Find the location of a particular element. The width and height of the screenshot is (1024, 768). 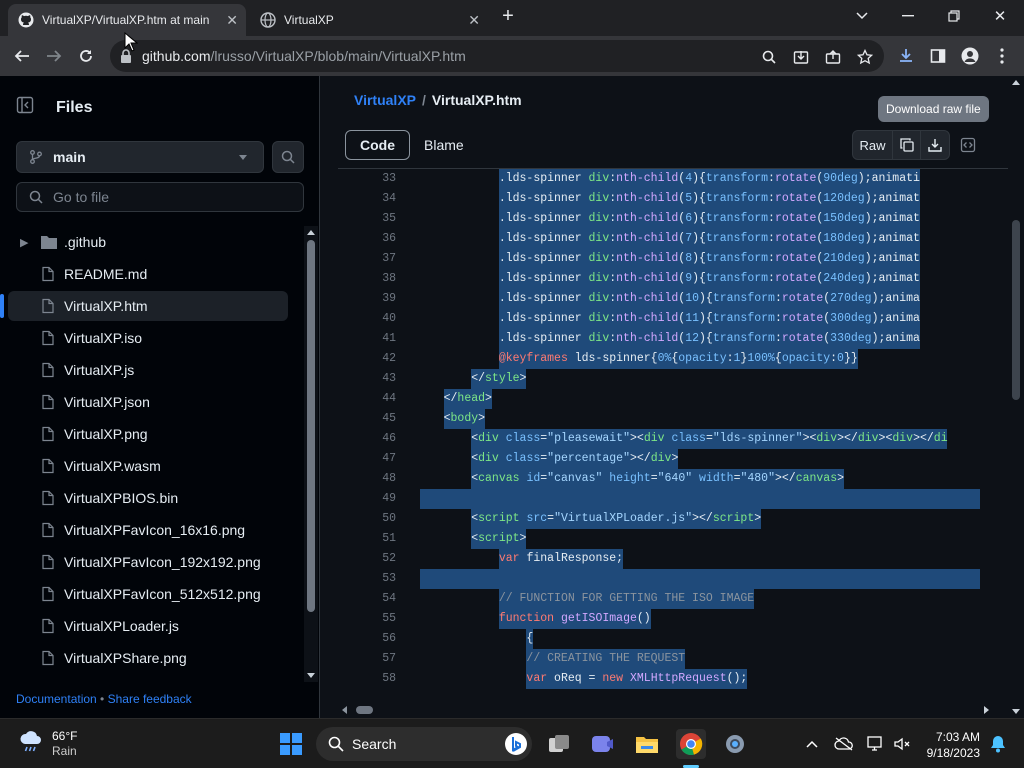

weather-widget: 66°F Rain is located at coordinates (47, 744).